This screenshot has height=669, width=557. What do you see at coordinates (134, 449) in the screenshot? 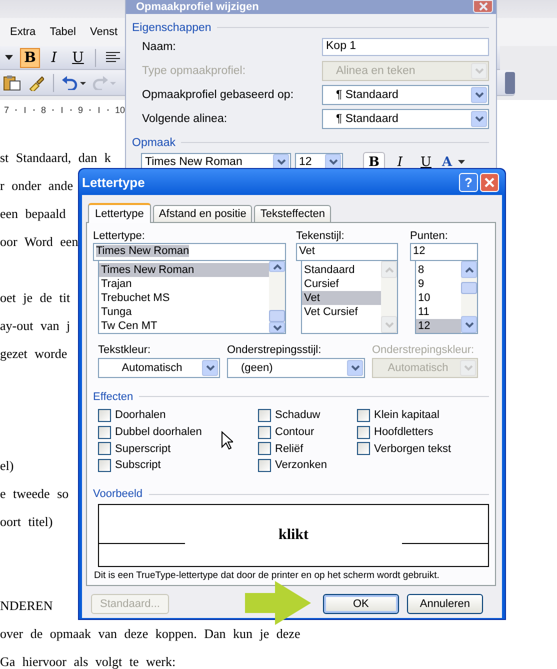
I see `checkbox: Superscript` at bounding box center [134, 449].